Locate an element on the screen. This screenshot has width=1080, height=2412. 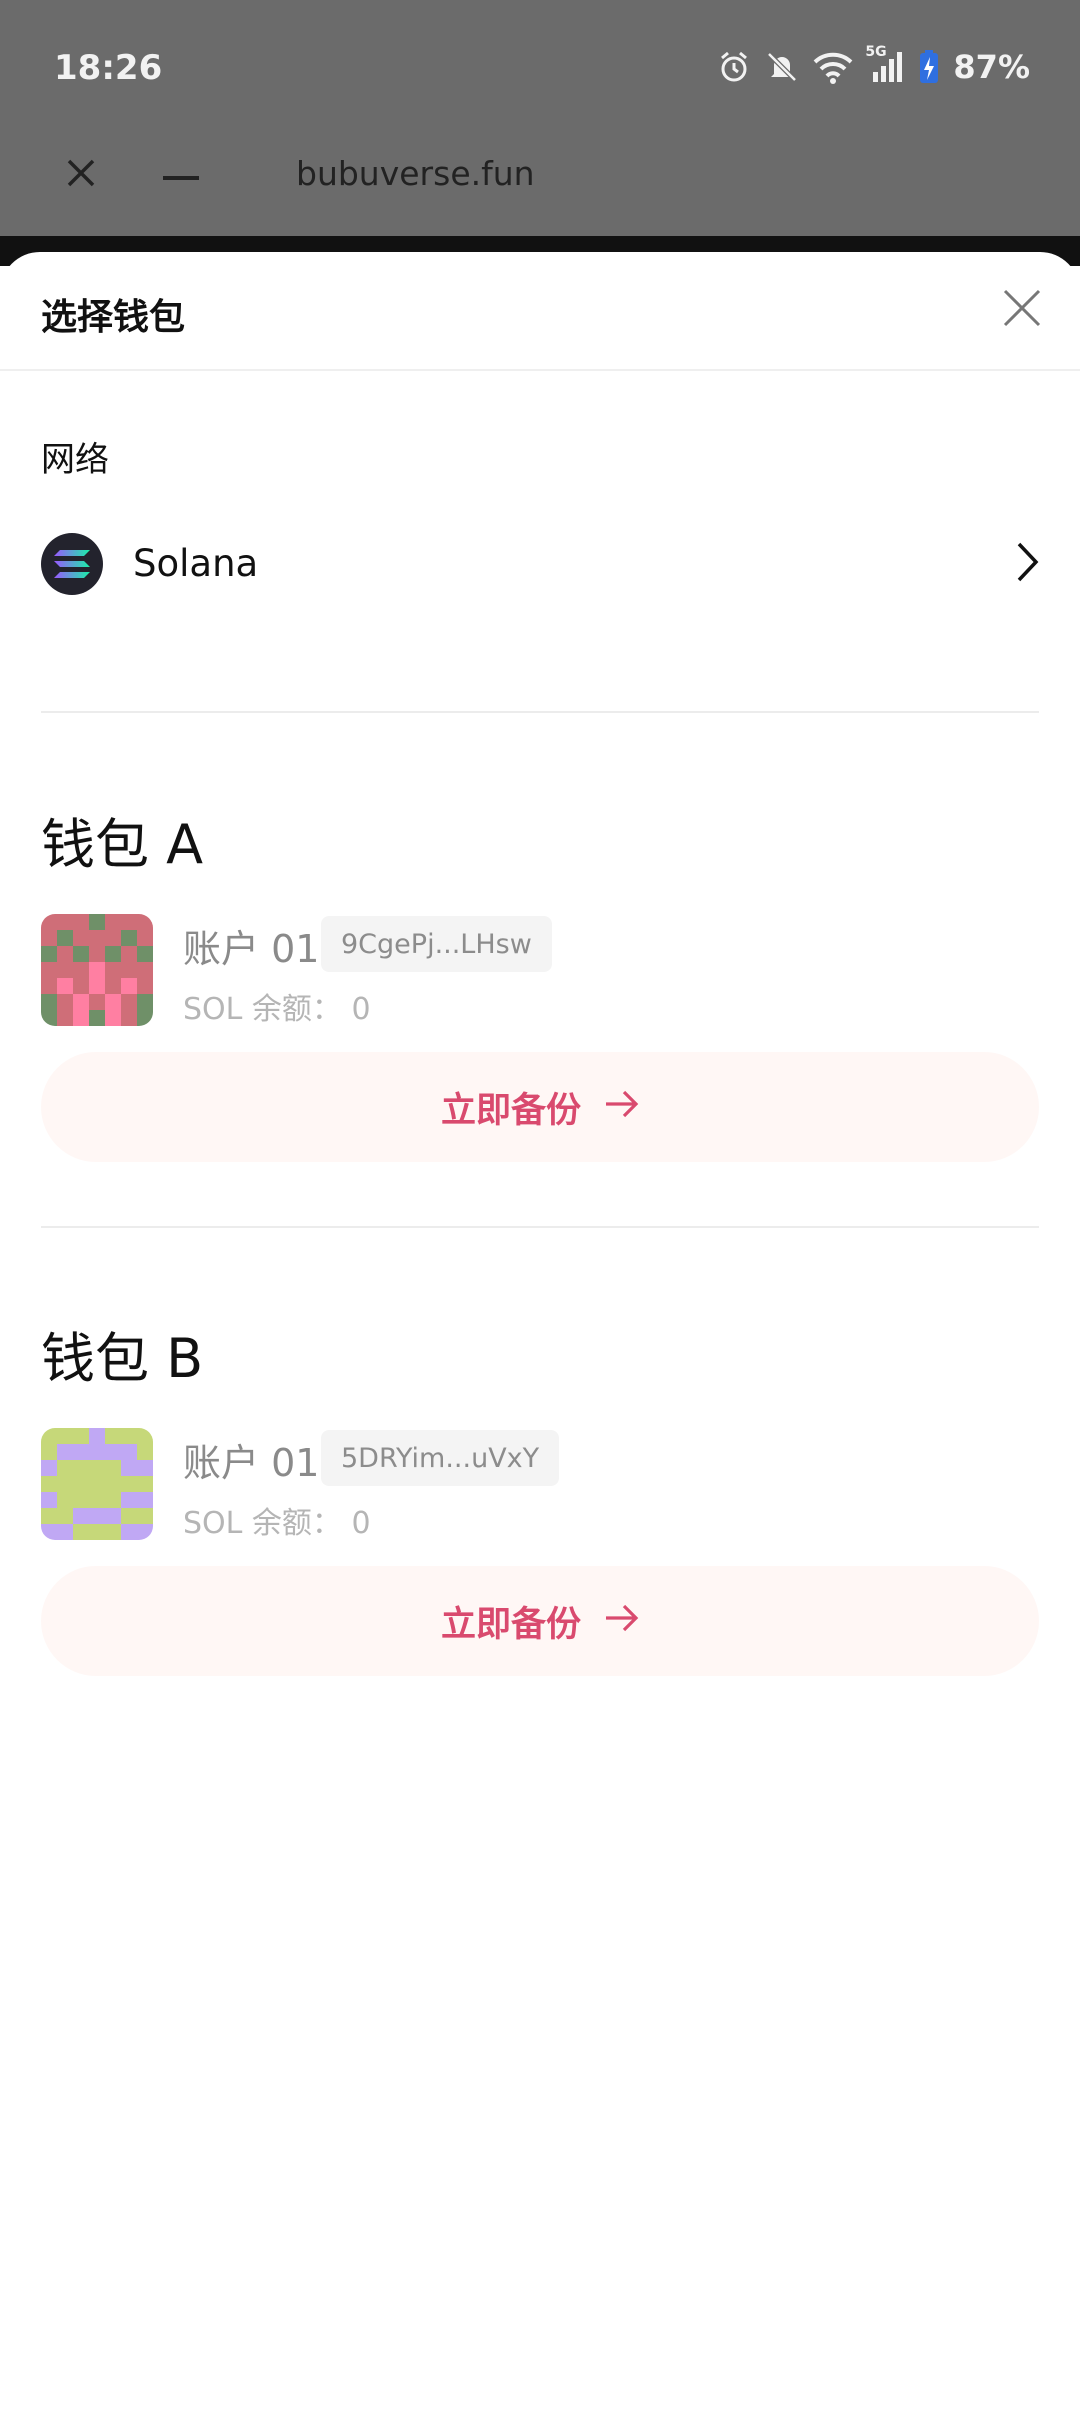
browser-minimize-button is located at coordinates (181, 175).